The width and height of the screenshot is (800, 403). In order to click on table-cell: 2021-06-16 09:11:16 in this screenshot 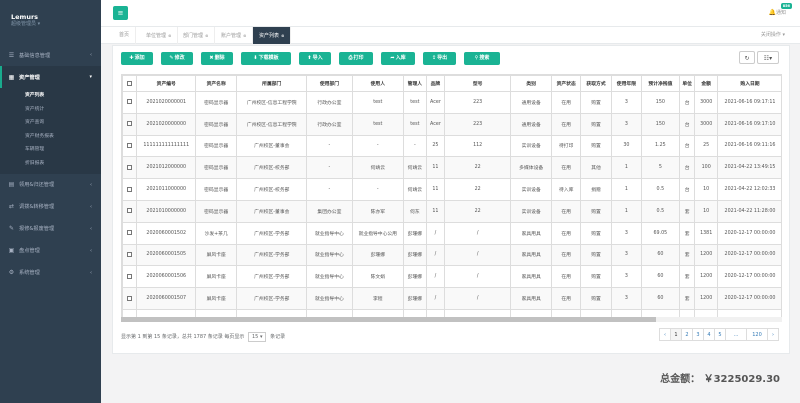, I will do `click(749, 146)`.